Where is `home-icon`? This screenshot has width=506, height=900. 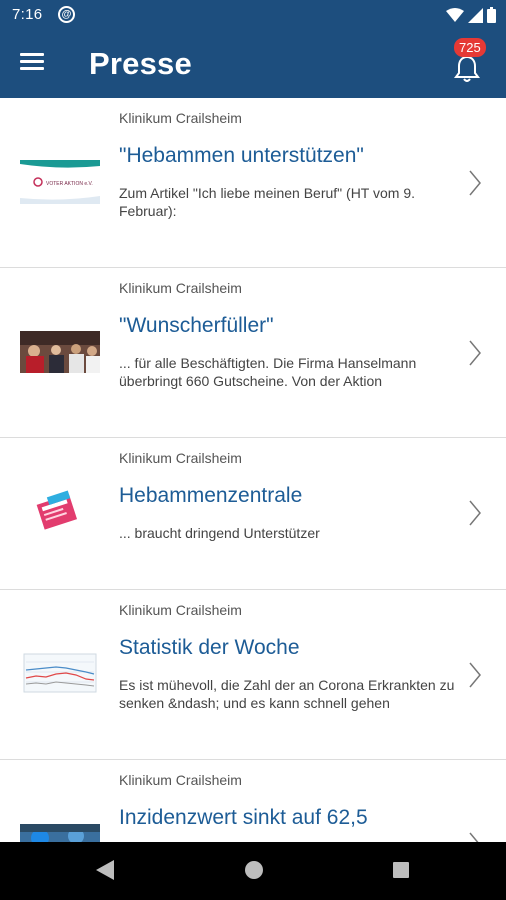 home-icon is located at coordinates (254, 870).